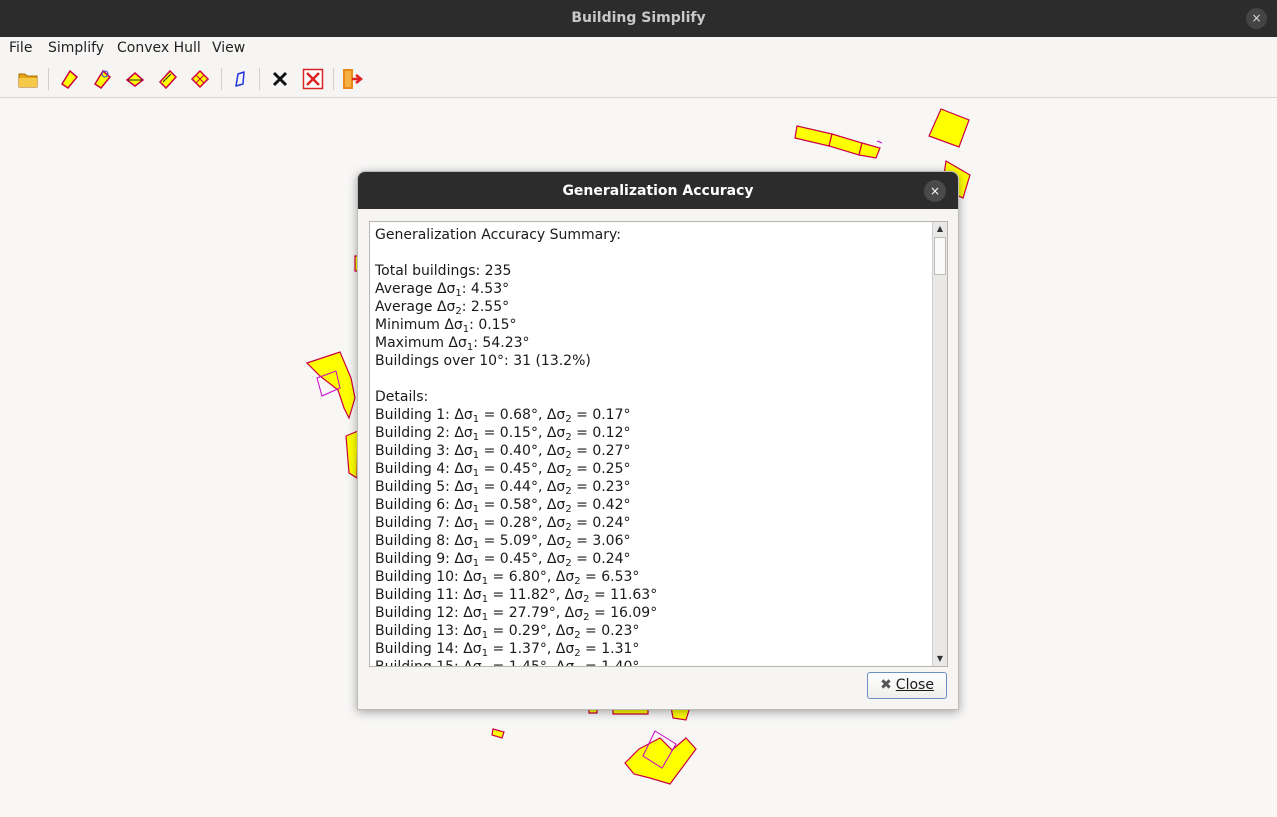  Describe the element at coordinates (503, 452) in the screenshot. I see `building-detail-line: Building 3: Δσ1 = 0.40°, Δσ2 = 0.27°` at that location.